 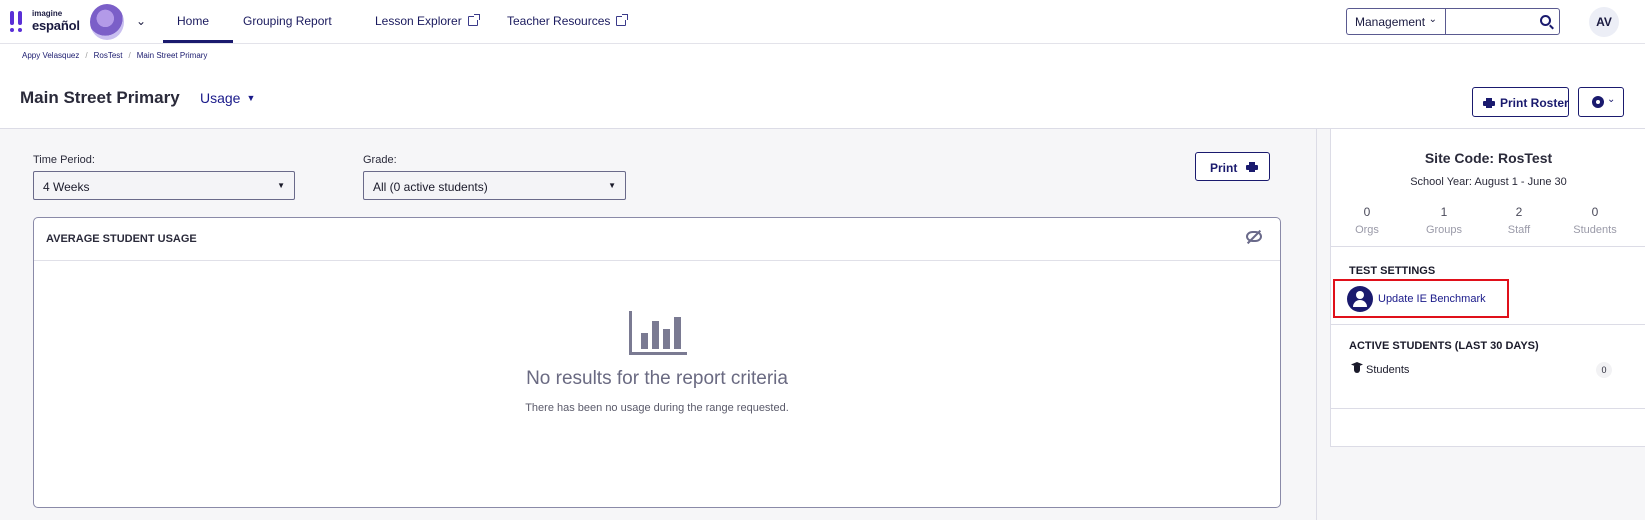 I want to click on view-dropdown: Usage ▼, so click(x=227, y=98).